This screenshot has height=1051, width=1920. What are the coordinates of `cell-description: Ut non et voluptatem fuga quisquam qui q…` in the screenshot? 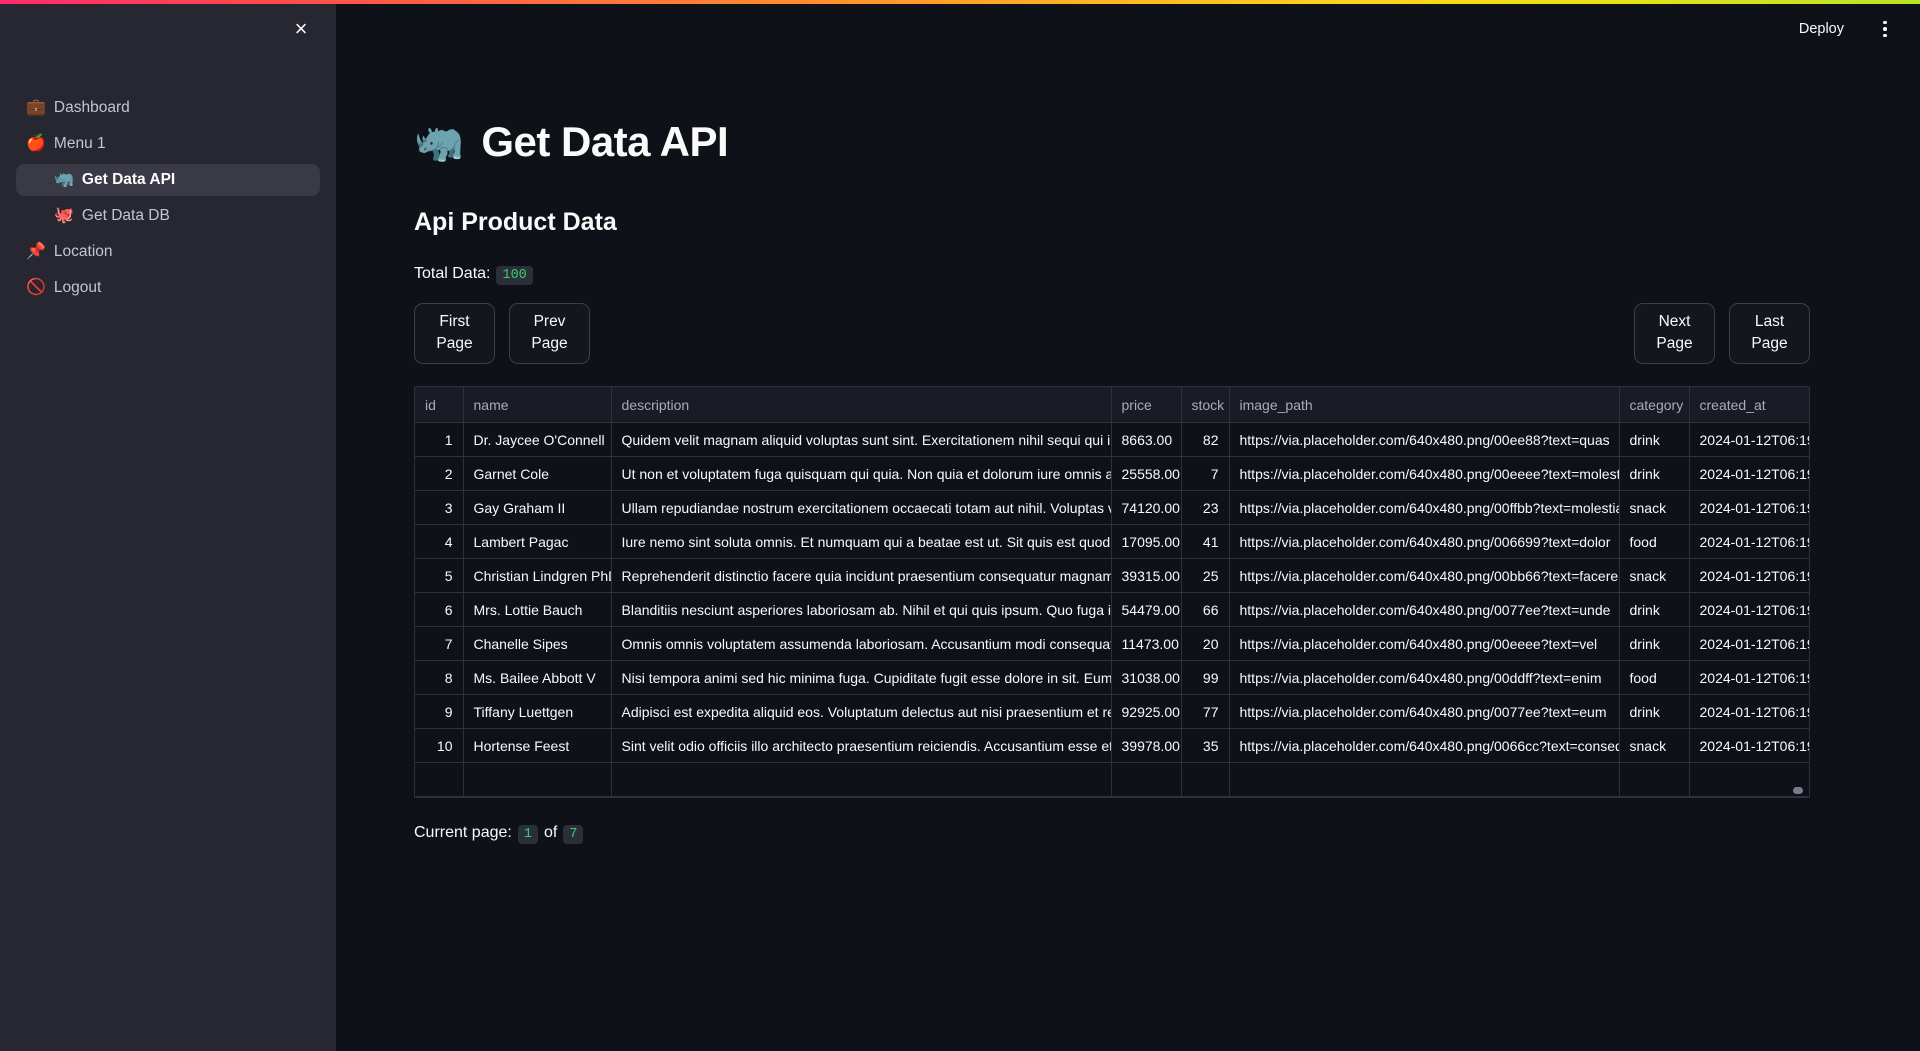 It's located at (861, 474).